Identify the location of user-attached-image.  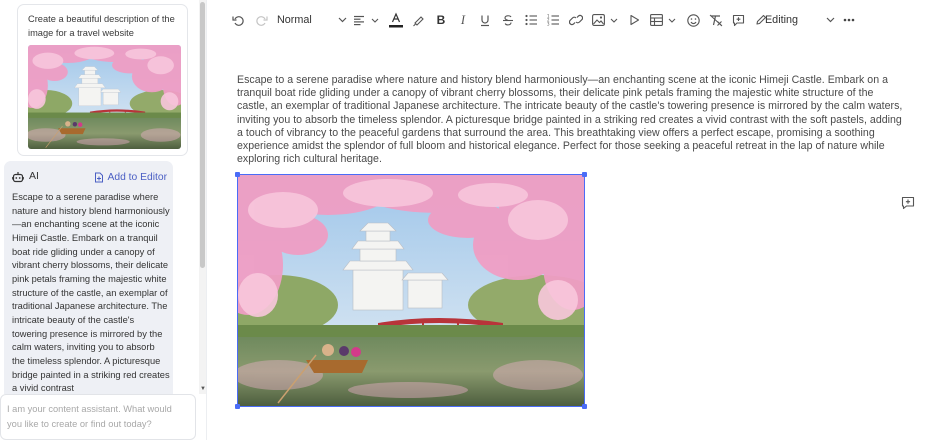
(104, 97).